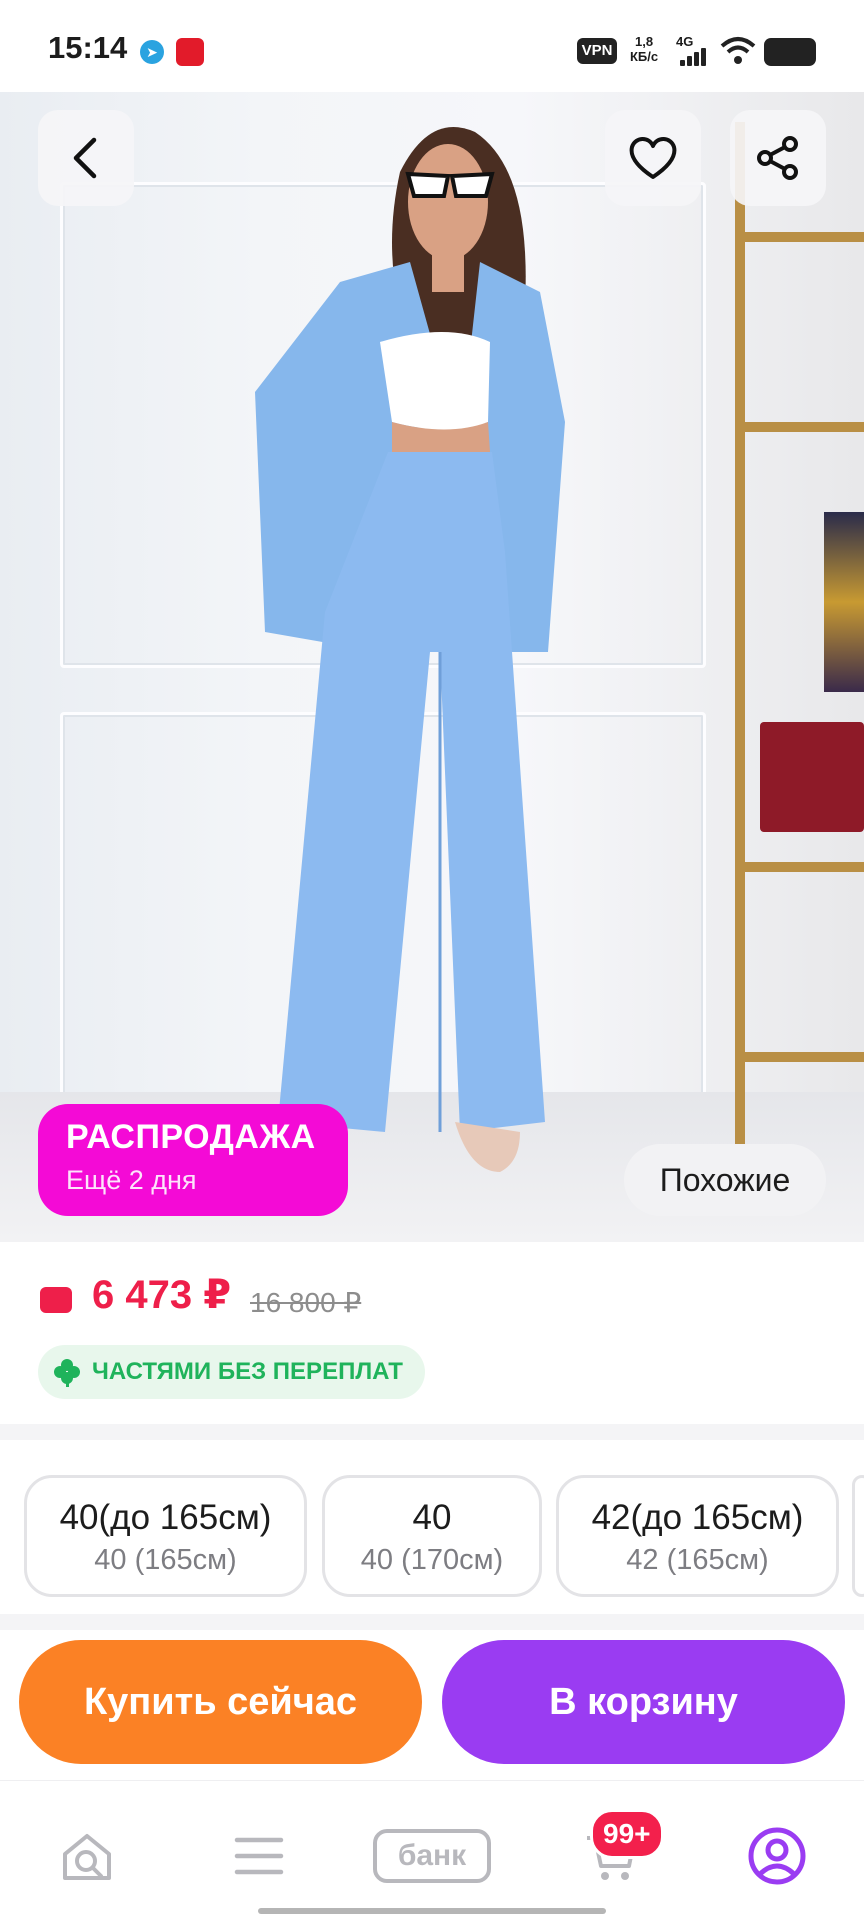 The height and width of the screenshot is (1921, 864). I want to click on menu-icon, so click(259, 1856).